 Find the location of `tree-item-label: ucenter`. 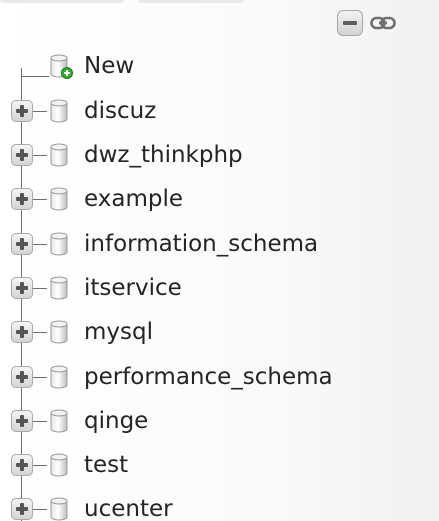

tree-item-label: ucenter is located at coordinates (128, 508).